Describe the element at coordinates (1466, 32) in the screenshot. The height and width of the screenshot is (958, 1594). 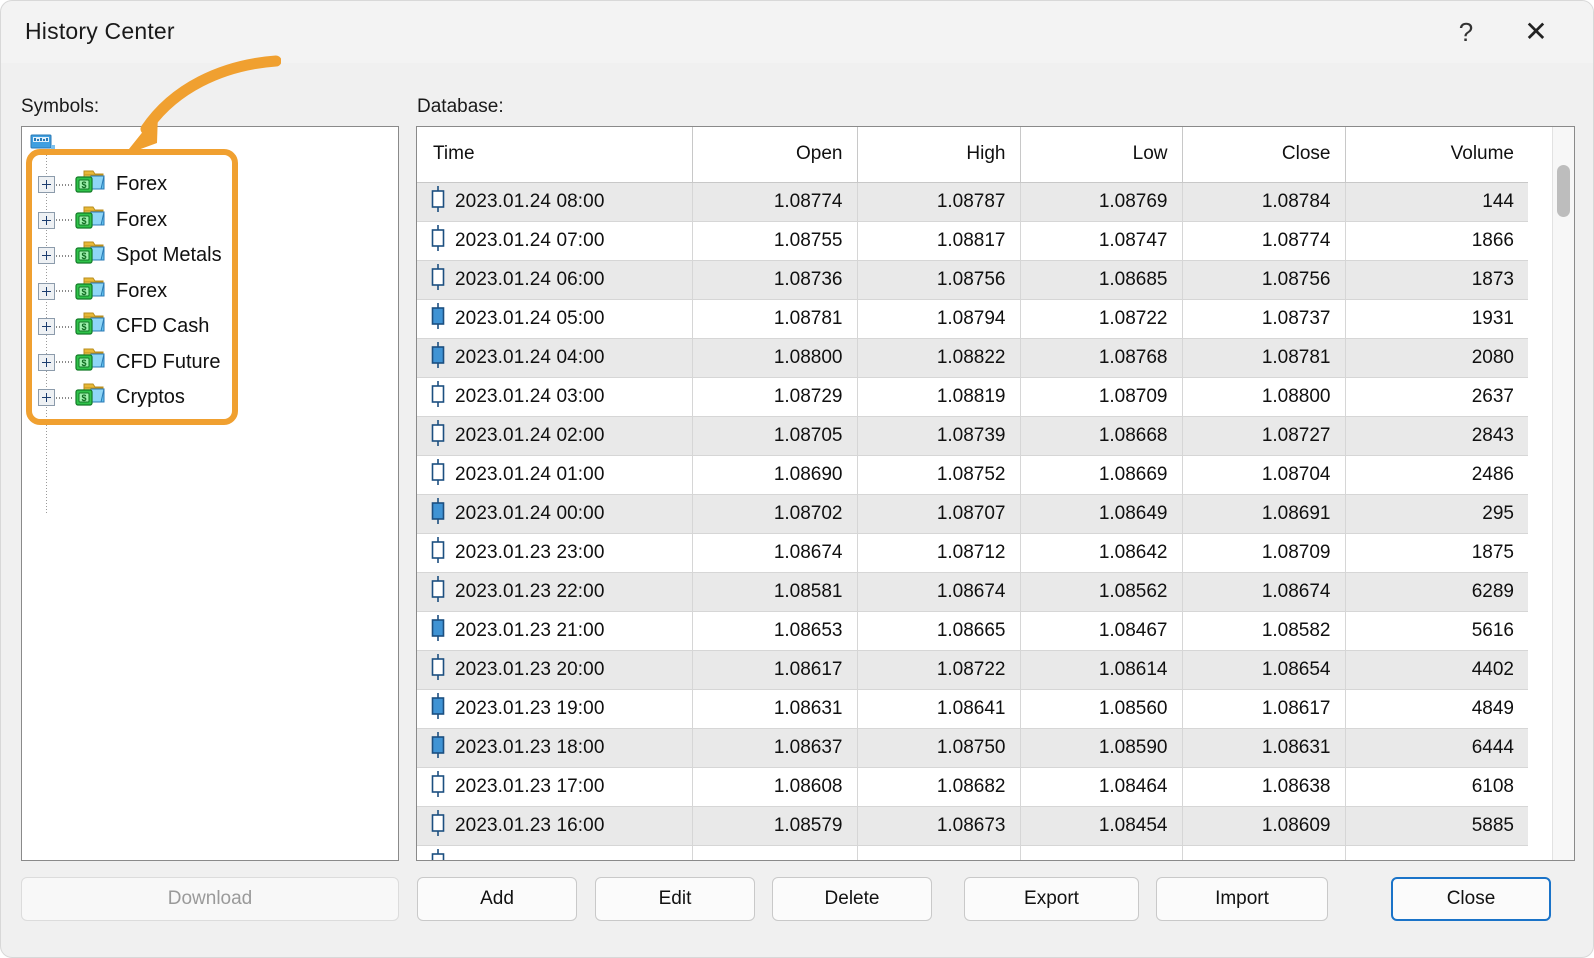
I see `help-button: ?` at that location.